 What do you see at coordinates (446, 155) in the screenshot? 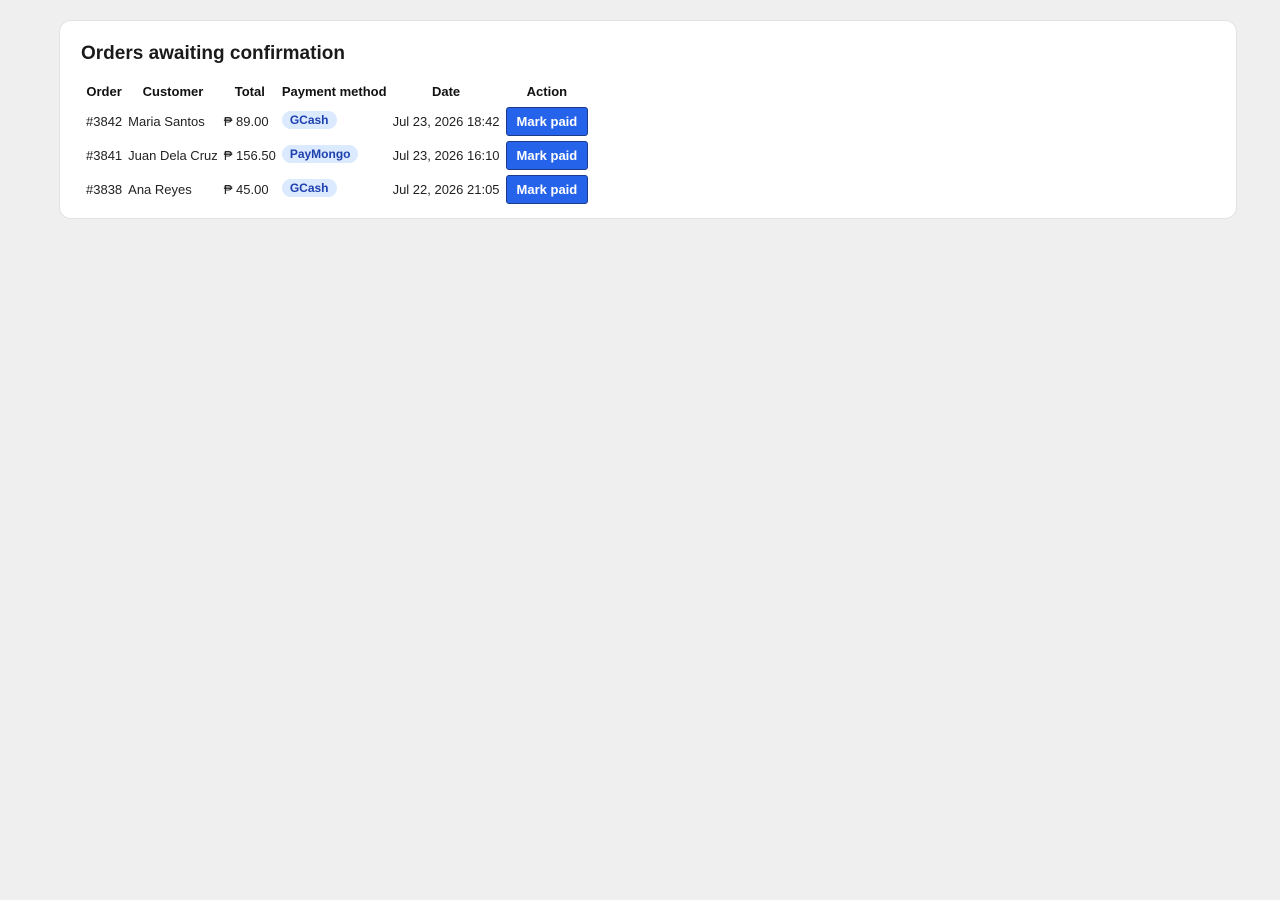
I see `order-date: Jul 23, 2026 16:10` at bounding box center [446, 155].